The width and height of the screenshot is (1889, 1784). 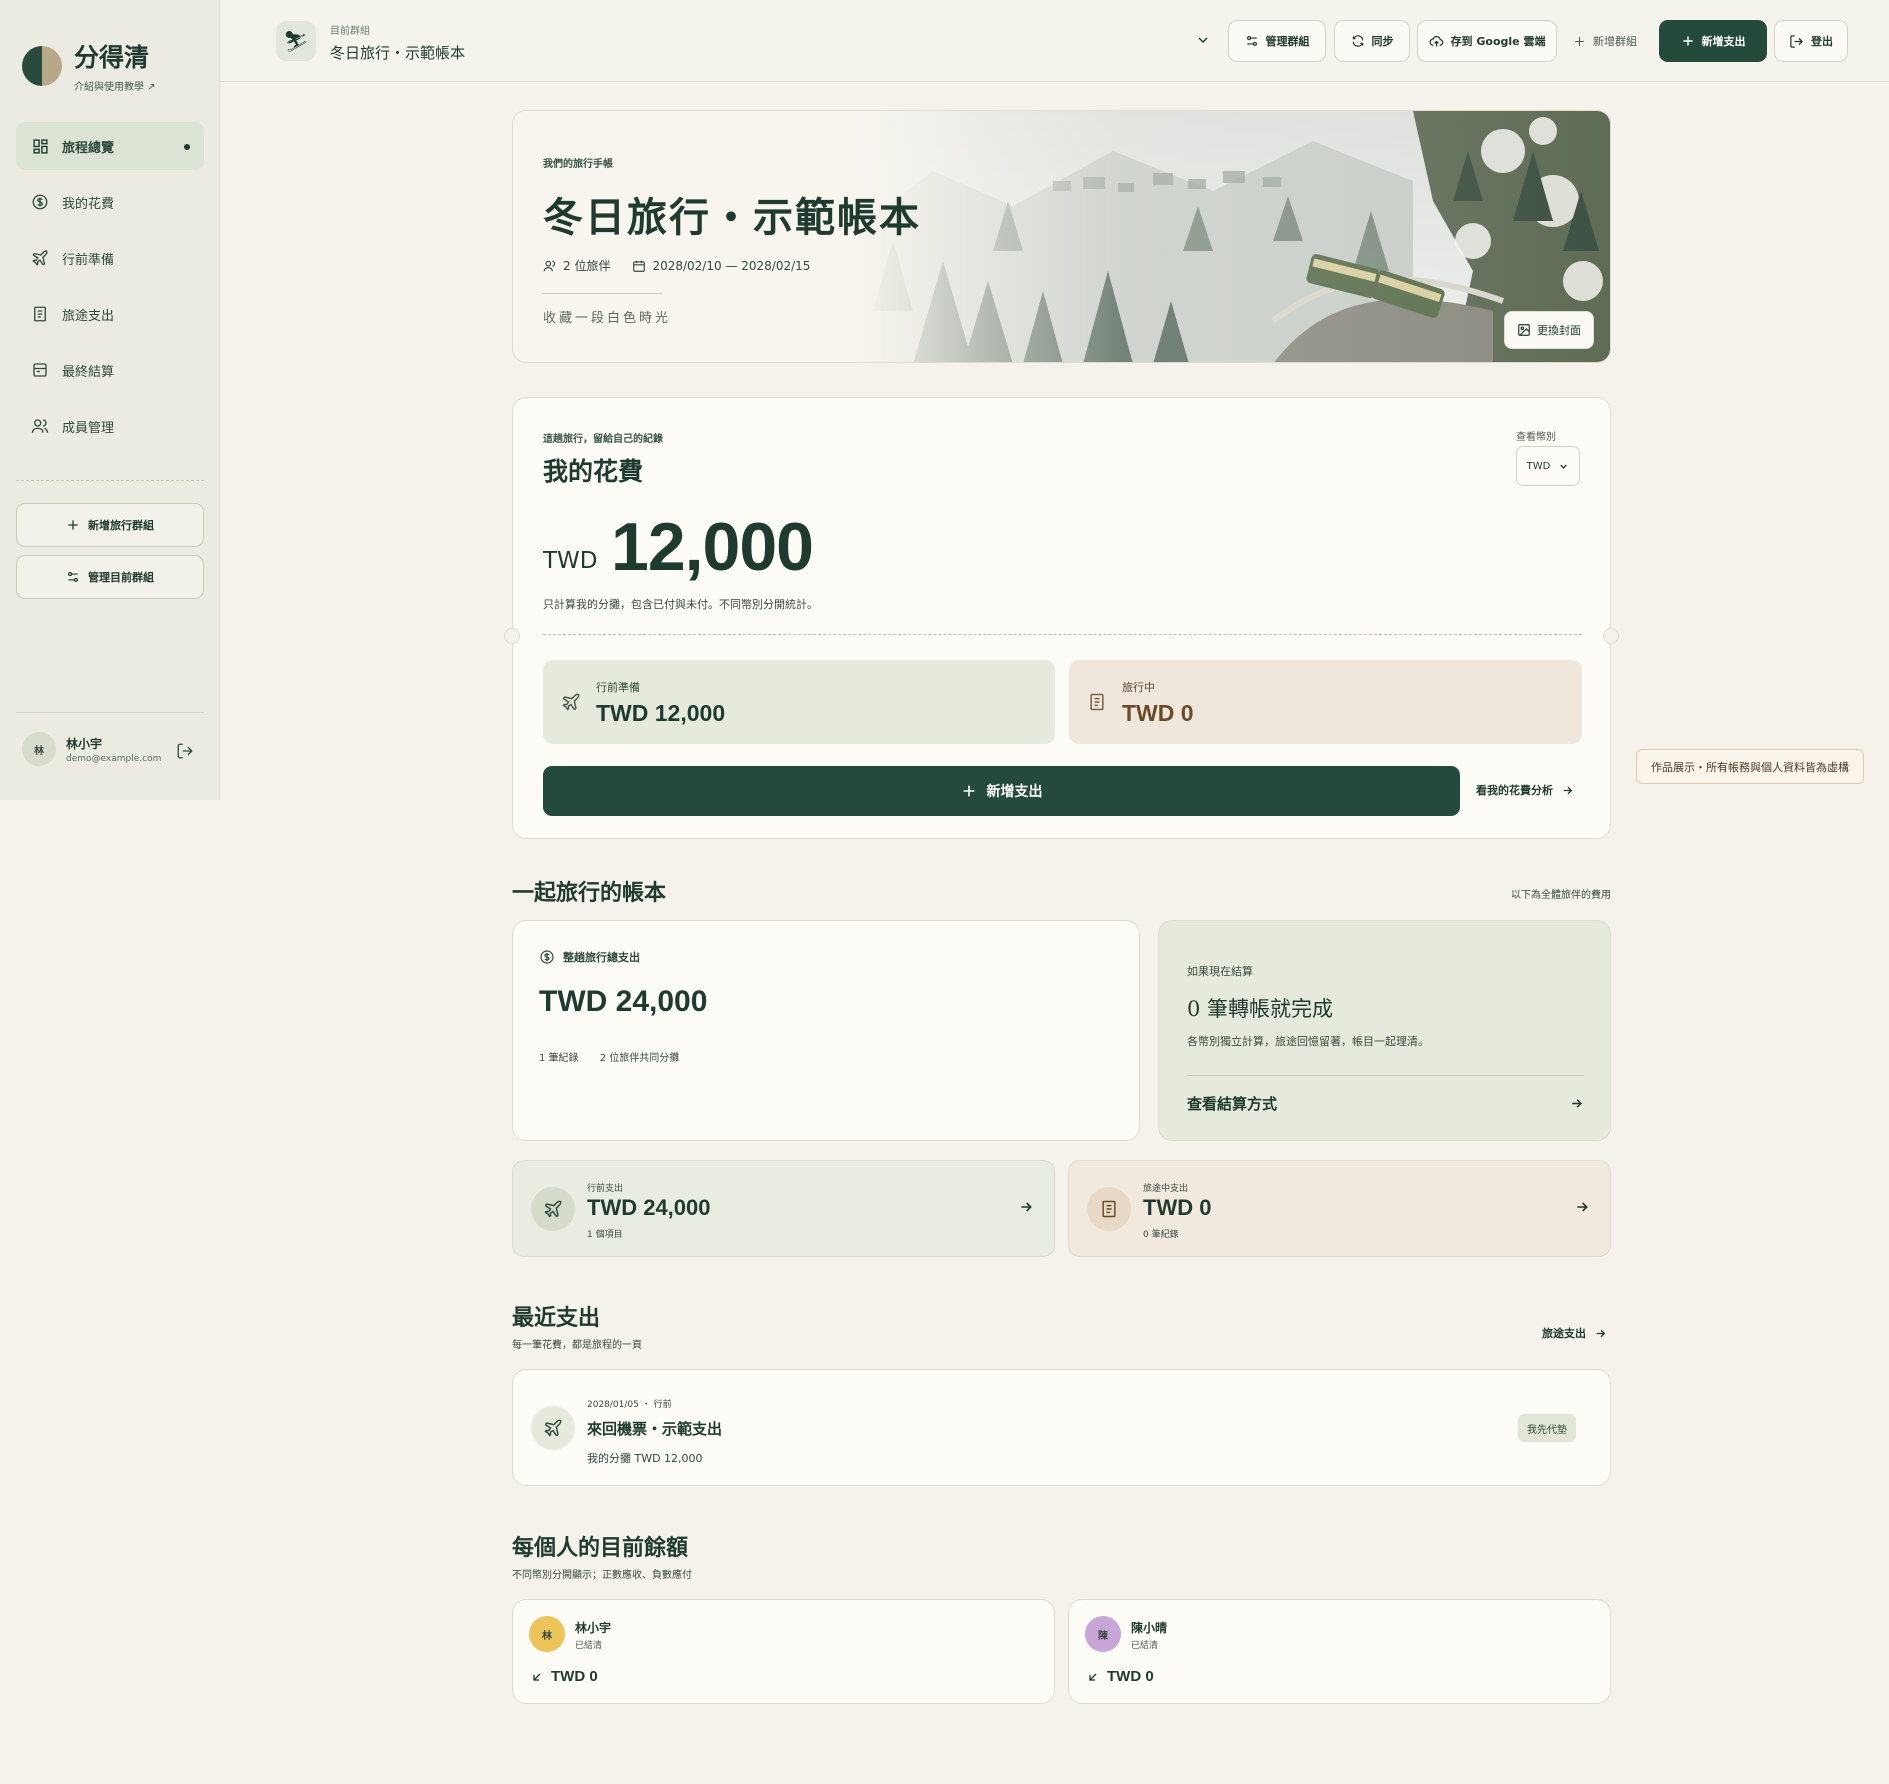 What do you see at coordinates (1576, 1103) in the screenshot?
I see `arrow-right-icon` at bounding box center [1576, 1103].